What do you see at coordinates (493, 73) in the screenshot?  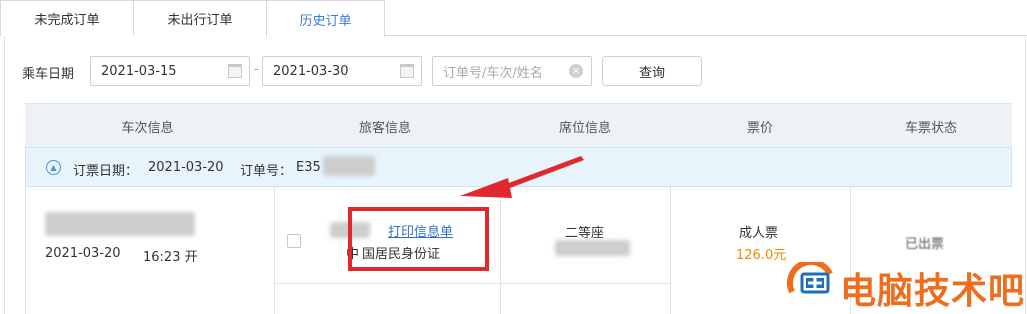 I see `search-placeholder: 订单号/车次/姓名` at bounding box center [493, 73].